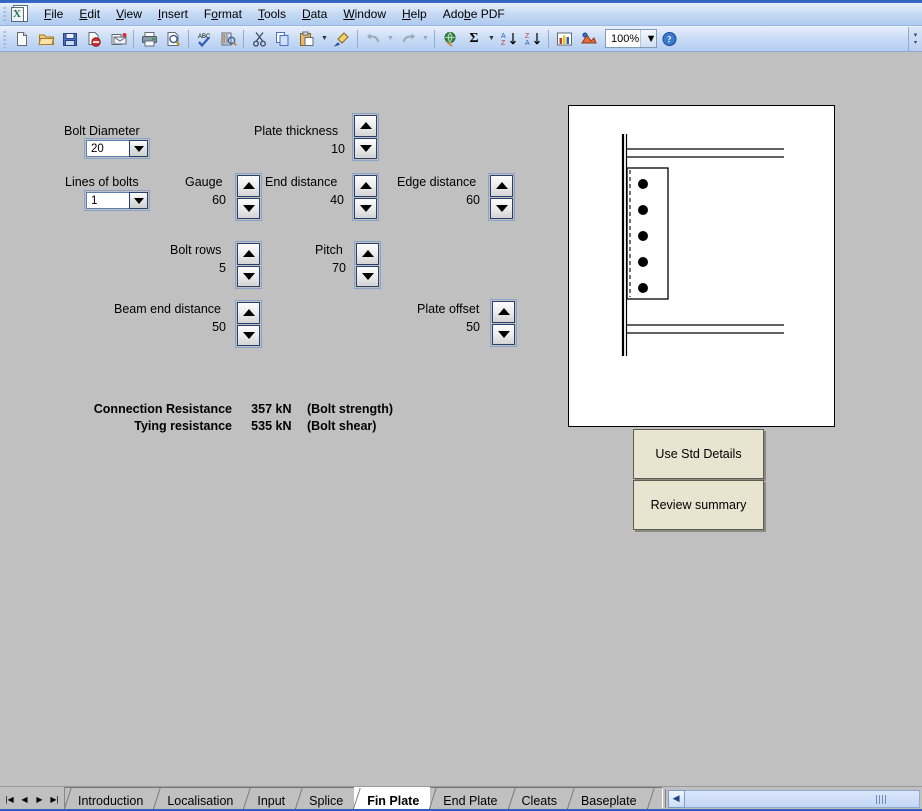 This screenshot has width=922, height=811. I want to click on lines-of-bolts-value: 1, so click(107, 200).